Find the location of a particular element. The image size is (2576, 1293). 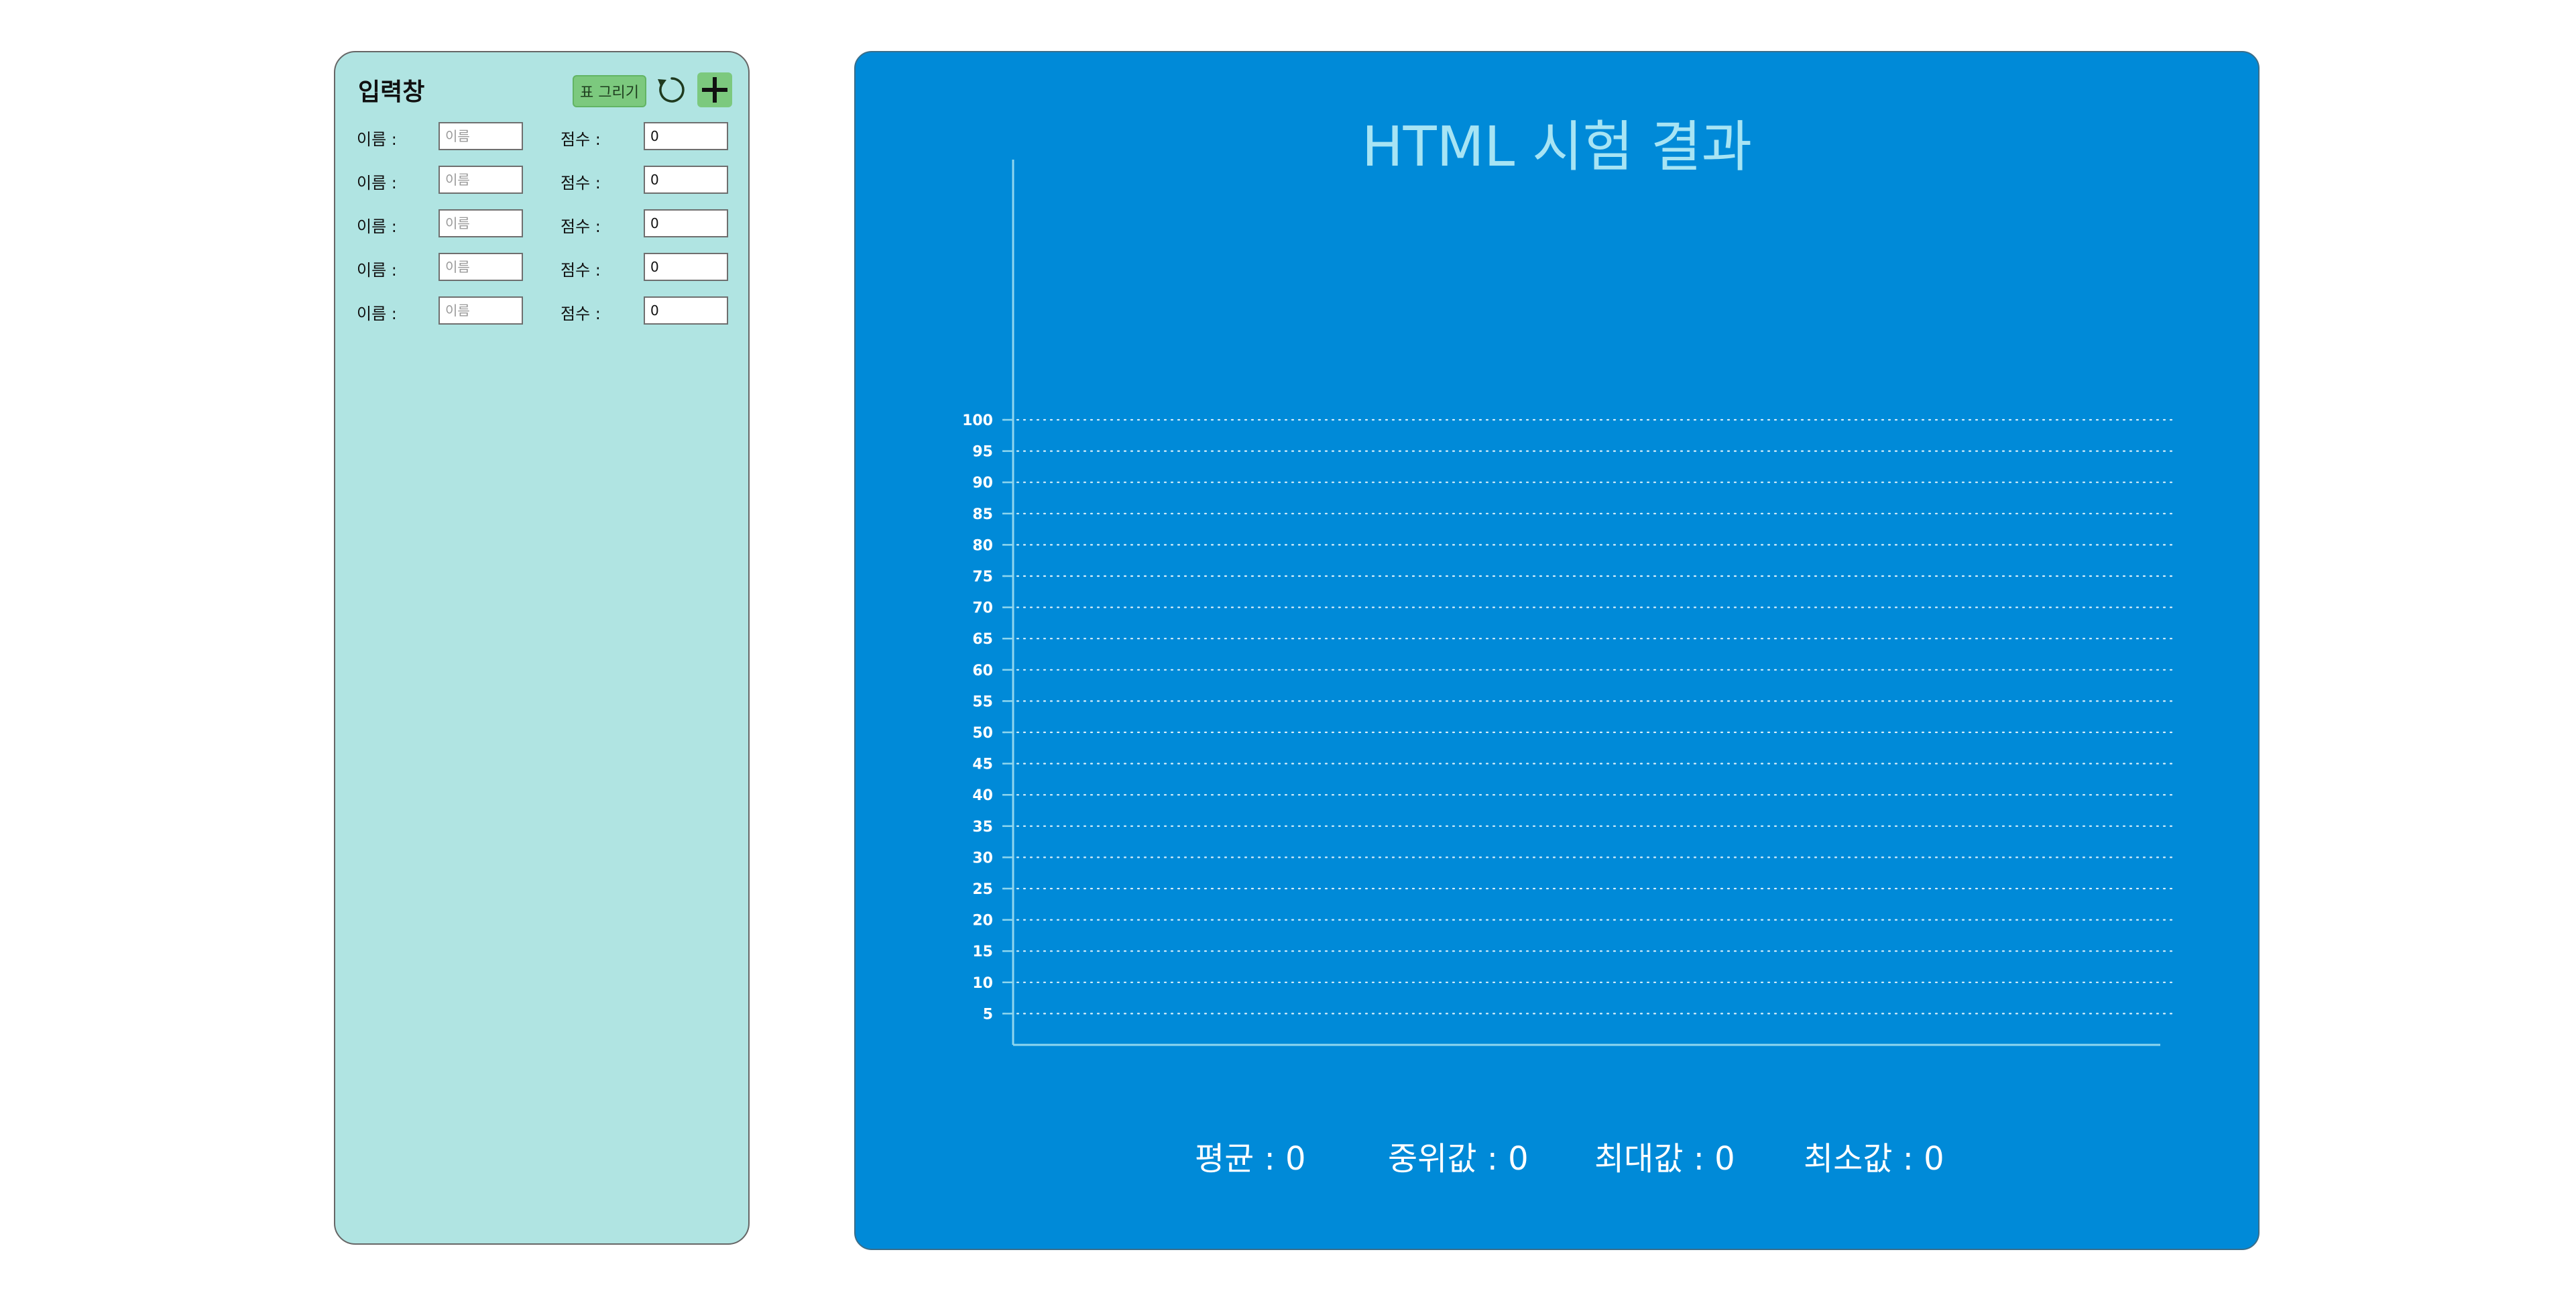

max-stat: 최대값 : 0 is located at coordinates (1664, 1159).